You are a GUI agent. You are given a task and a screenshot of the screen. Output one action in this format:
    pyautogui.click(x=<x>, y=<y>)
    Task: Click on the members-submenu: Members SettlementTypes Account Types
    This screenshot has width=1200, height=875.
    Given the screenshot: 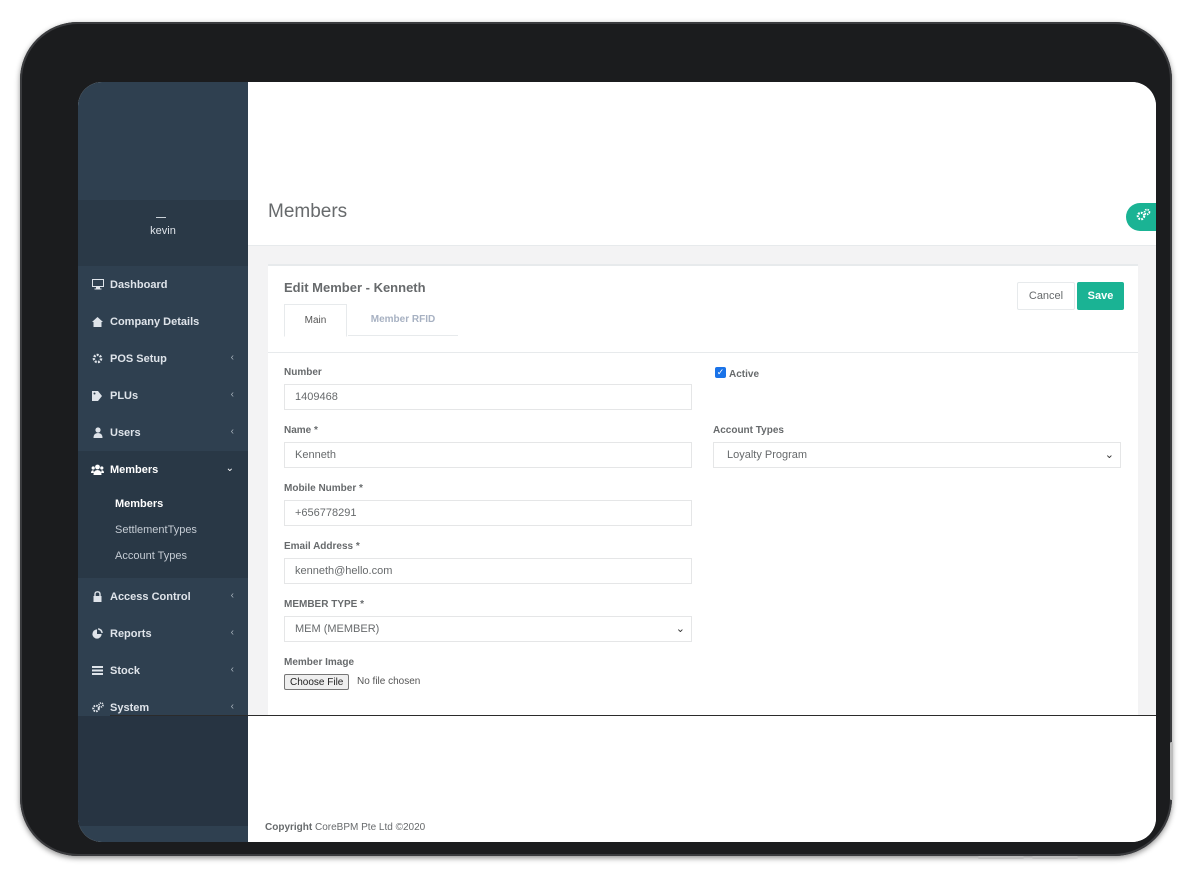 What is the action you would take?
    pyautogui.click(x=163, y=533)
    